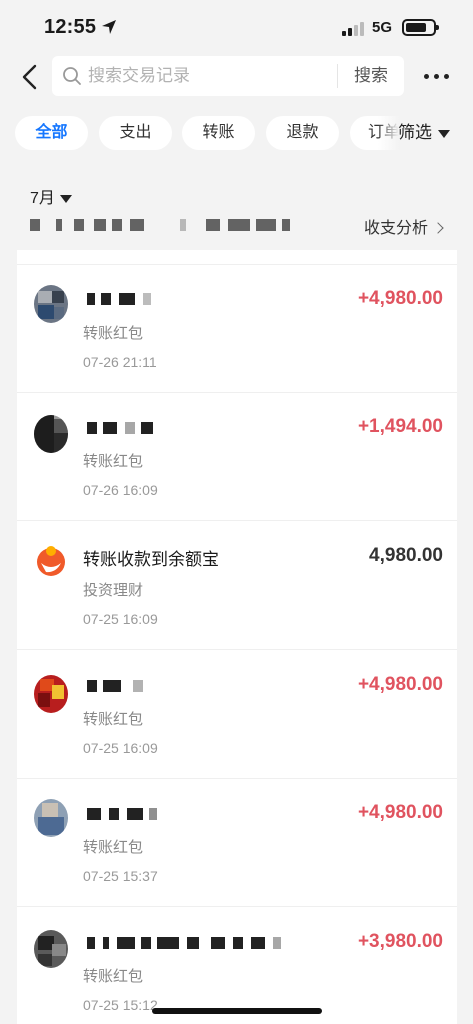 Image resolution: width=473 pixels, height=1024 pixels. What do you see at coordinates (236, 28) in the screenshot?
I see `status-bar: 12:55 5G` at bounding box center [236, 28].